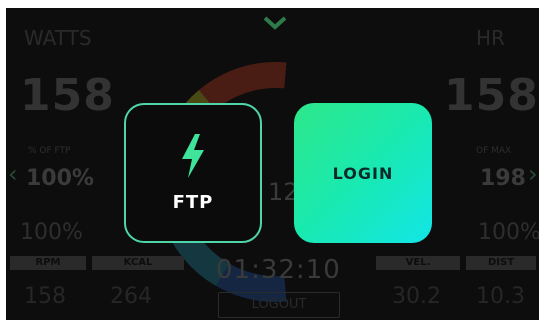 The width and height of the screenshot is (545, 326). I want to click on hr-label: HR, so click(490, 38).